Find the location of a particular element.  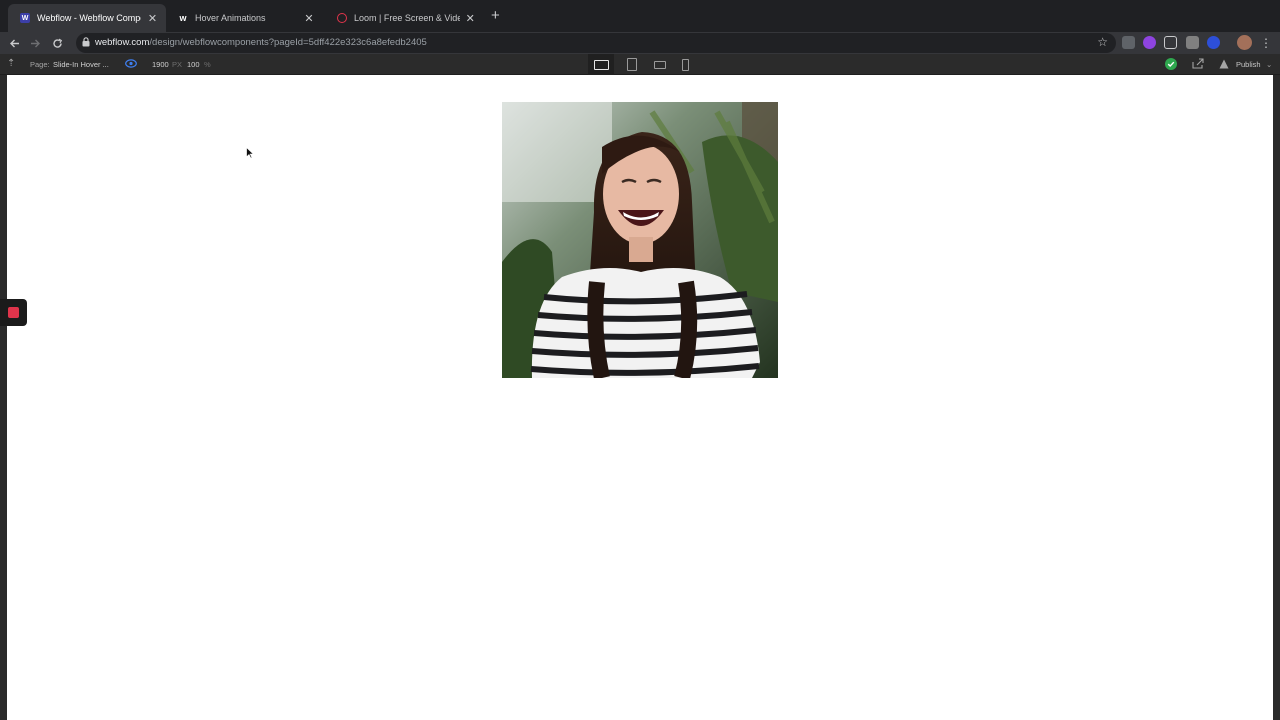

webflow-icon: W is located at coordinates (25, 18).